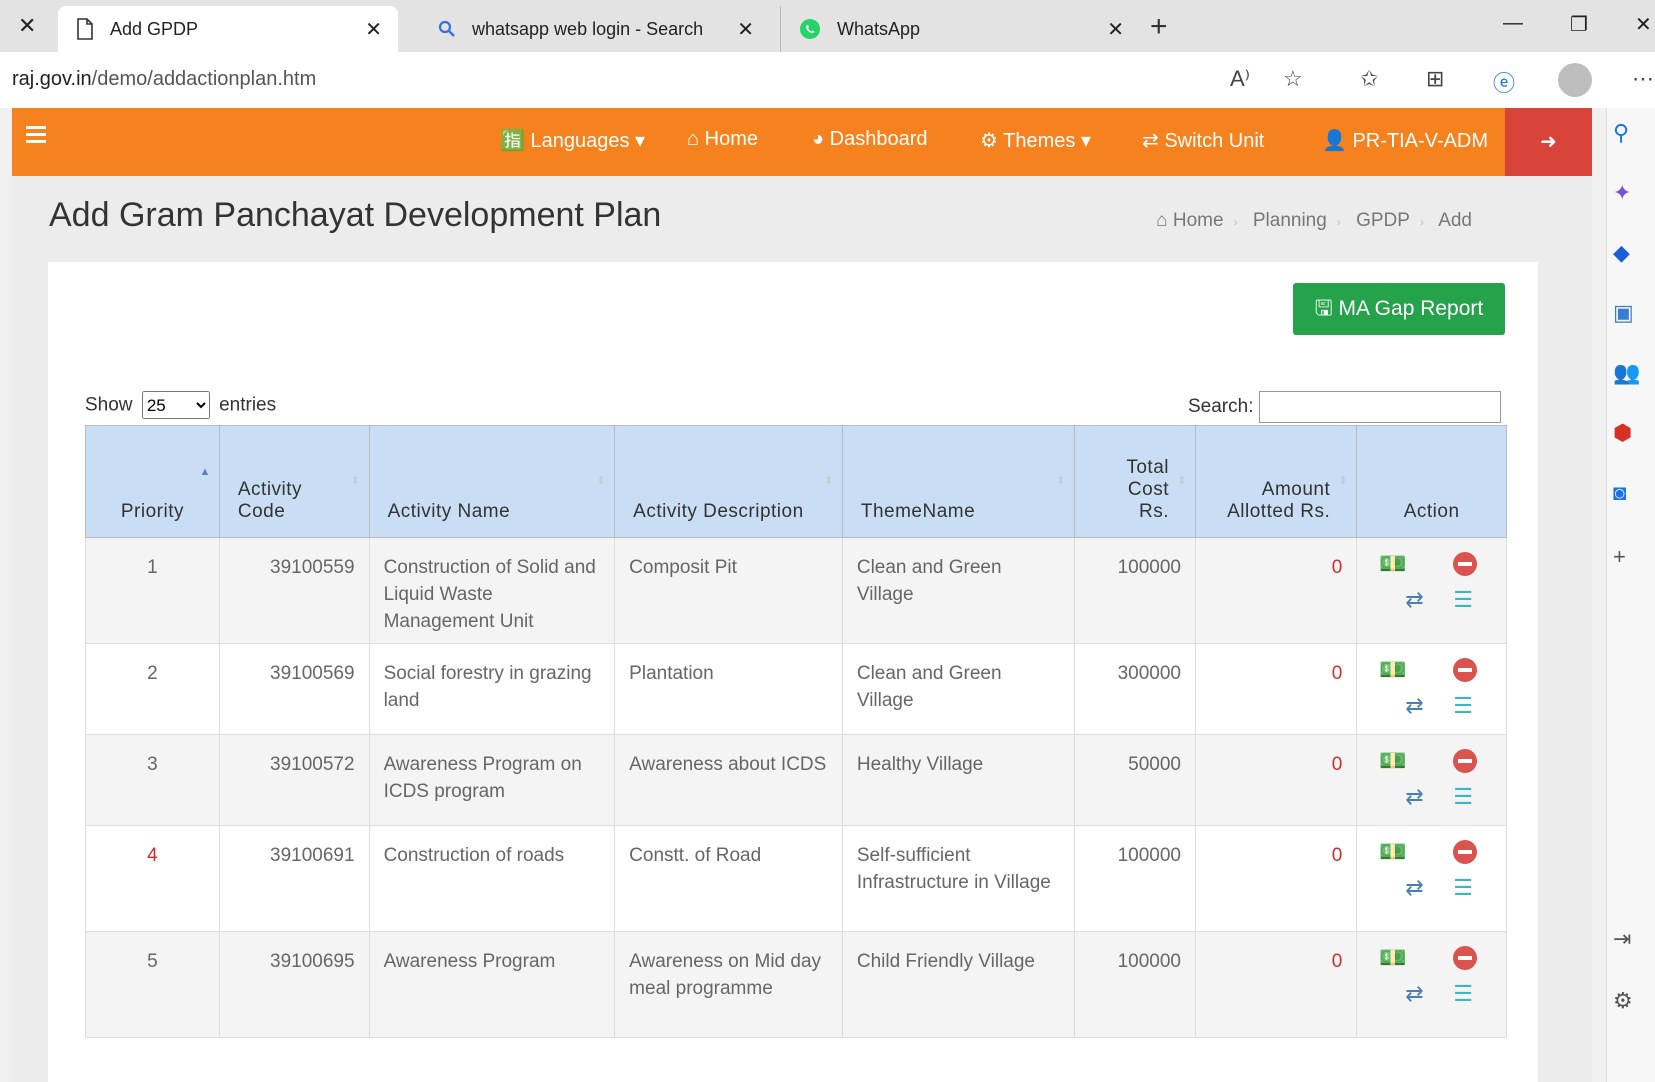 The width and height of the screenshot is (1655, 1082). What do you see at coordinates (175, 405) in the screenshot?
I see `page-length-select: 25` at bounding box center [175, 405].